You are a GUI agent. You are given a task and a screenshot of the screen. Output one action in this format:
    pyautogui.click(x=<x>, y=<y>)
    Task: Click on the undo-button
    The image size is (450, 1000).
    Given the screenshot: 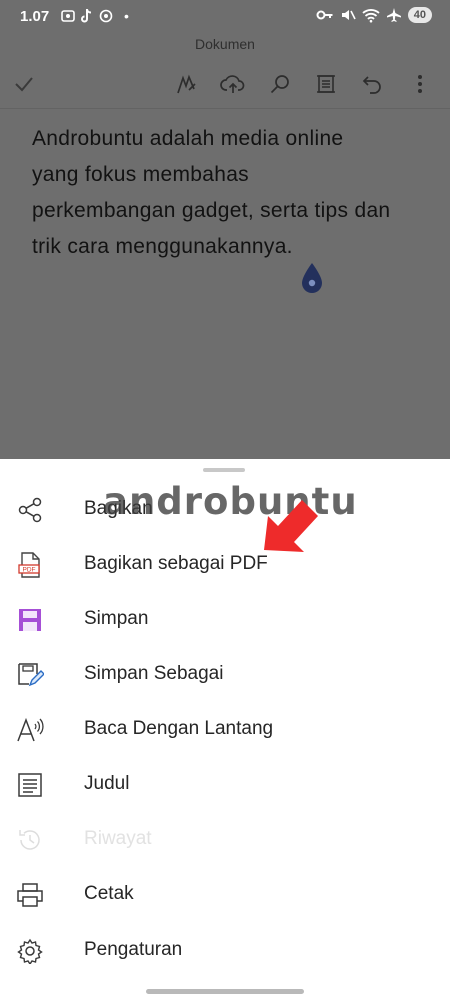 What is the action you would take?
    pyautogui.click(x=372, y=84)
    